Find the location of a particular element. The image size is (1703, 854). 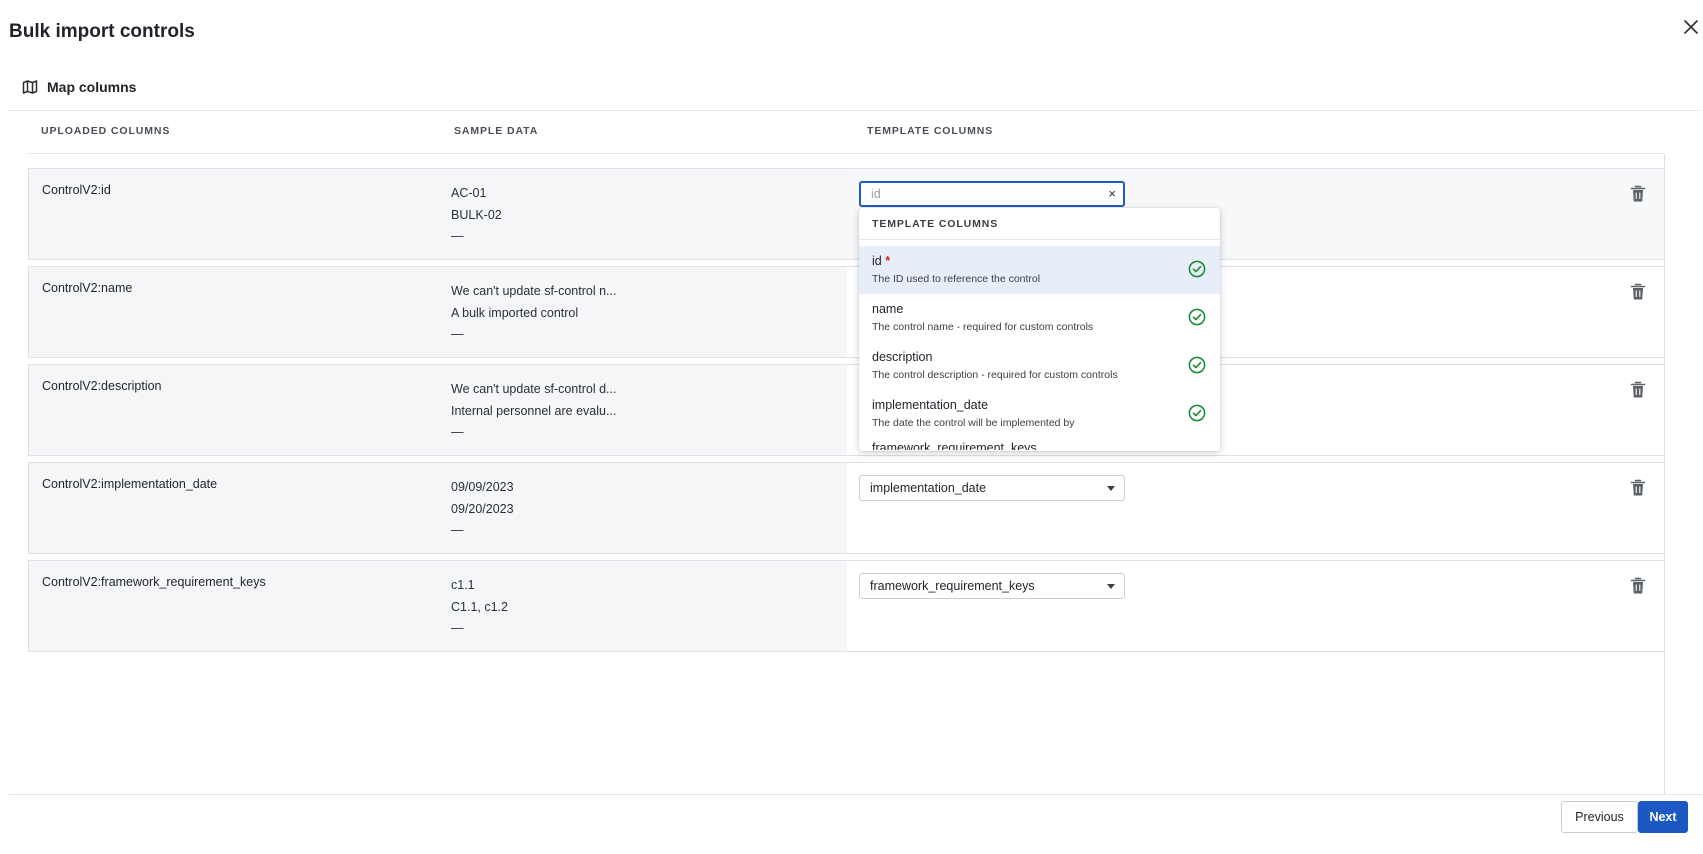

uploaded-column-name: ControlV2:name is located at coordinates (87, 288).